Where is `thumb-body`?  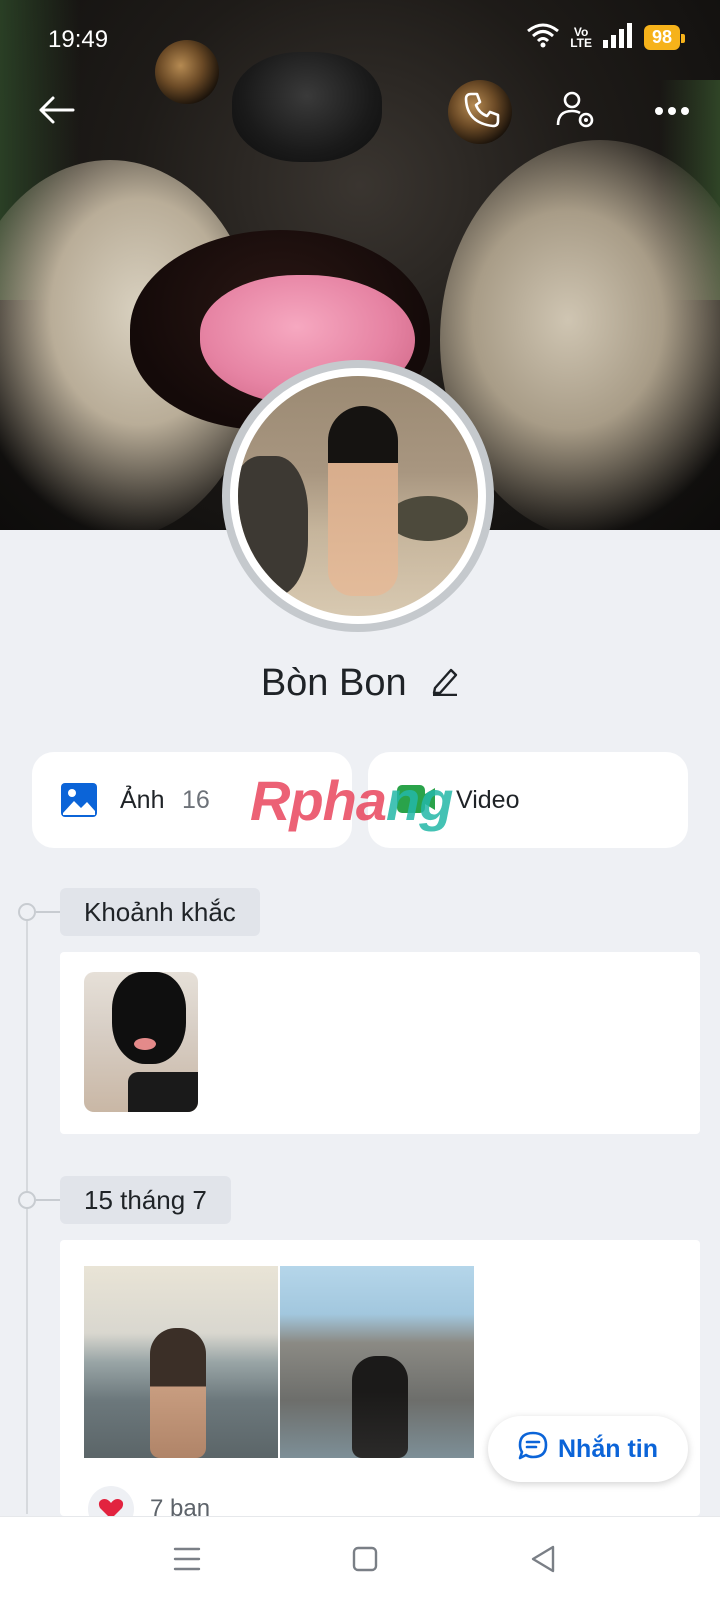 thumb-body is located at coordinates (163, 1092).